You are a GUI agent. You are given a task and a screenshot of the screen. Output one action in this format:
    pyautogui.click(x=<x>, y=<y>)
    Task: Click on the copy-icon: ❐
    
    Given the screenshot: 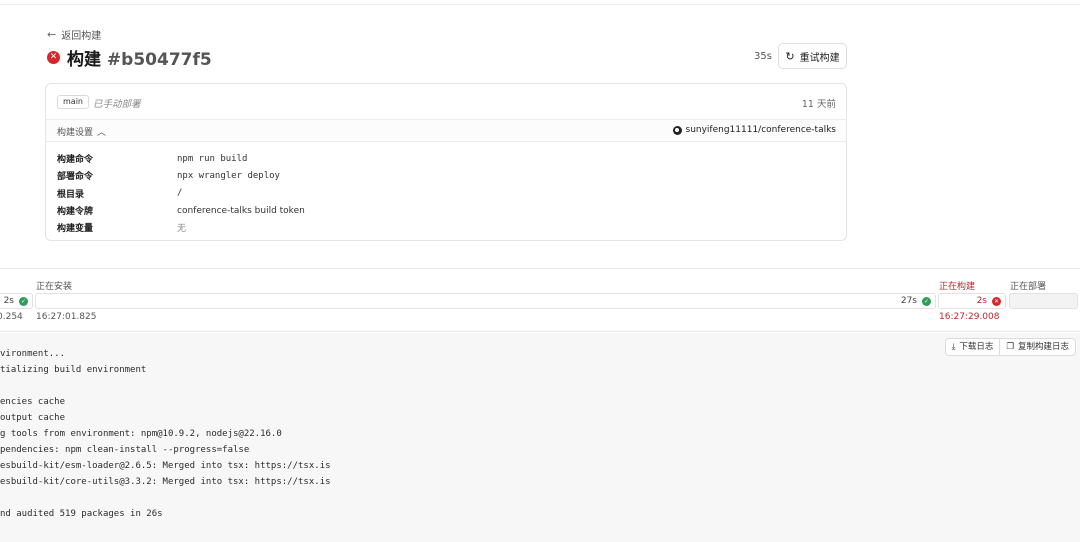 What is the action you would take?
    pyautogui.click(x=1010, y=347)
    